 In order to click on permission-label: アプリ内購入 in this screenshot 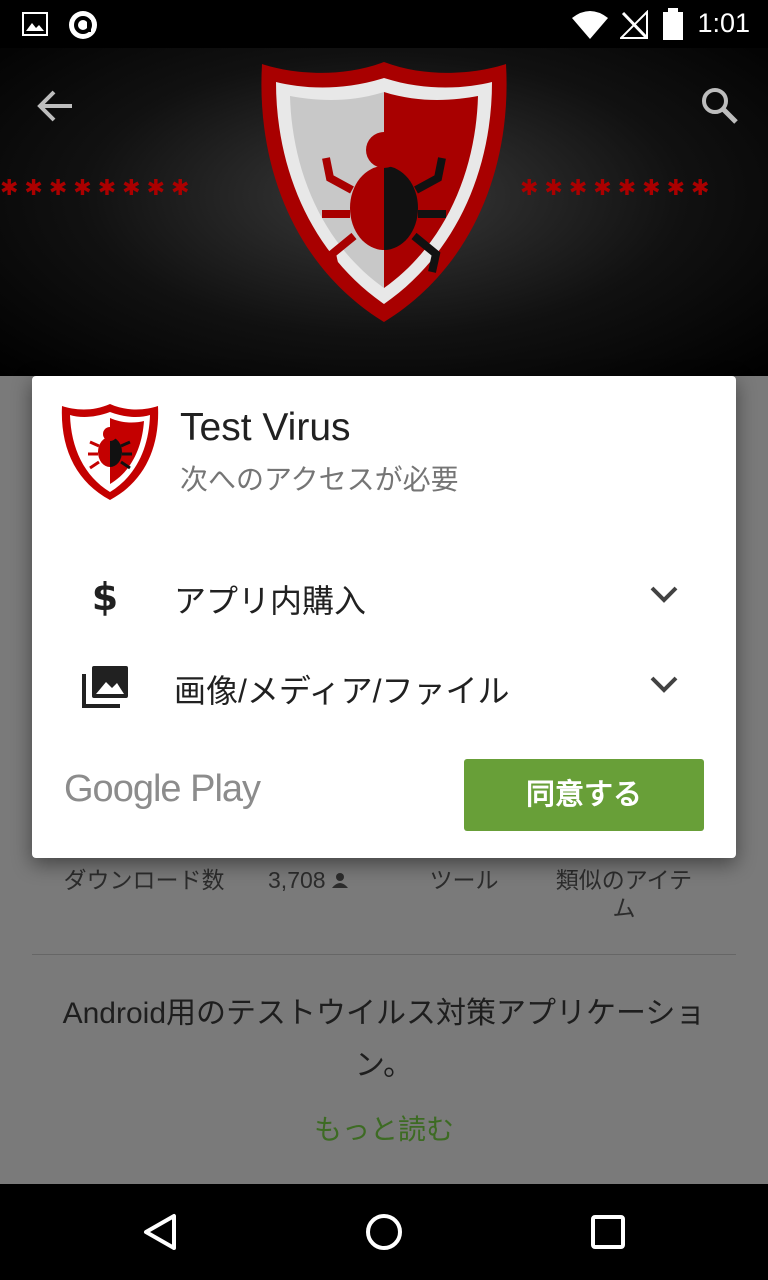, I will do `click(270, 601)`.